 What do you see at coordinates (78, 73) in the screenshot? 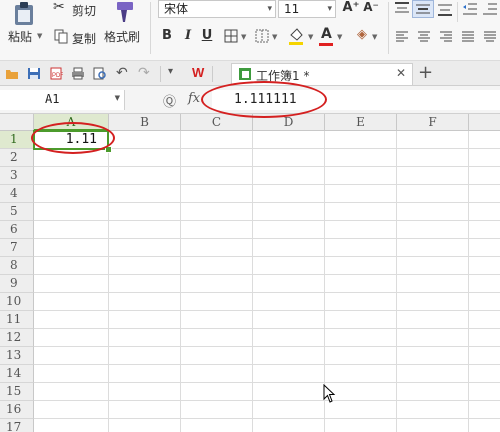
I see `print-icon` at bounding box center [78, 73].